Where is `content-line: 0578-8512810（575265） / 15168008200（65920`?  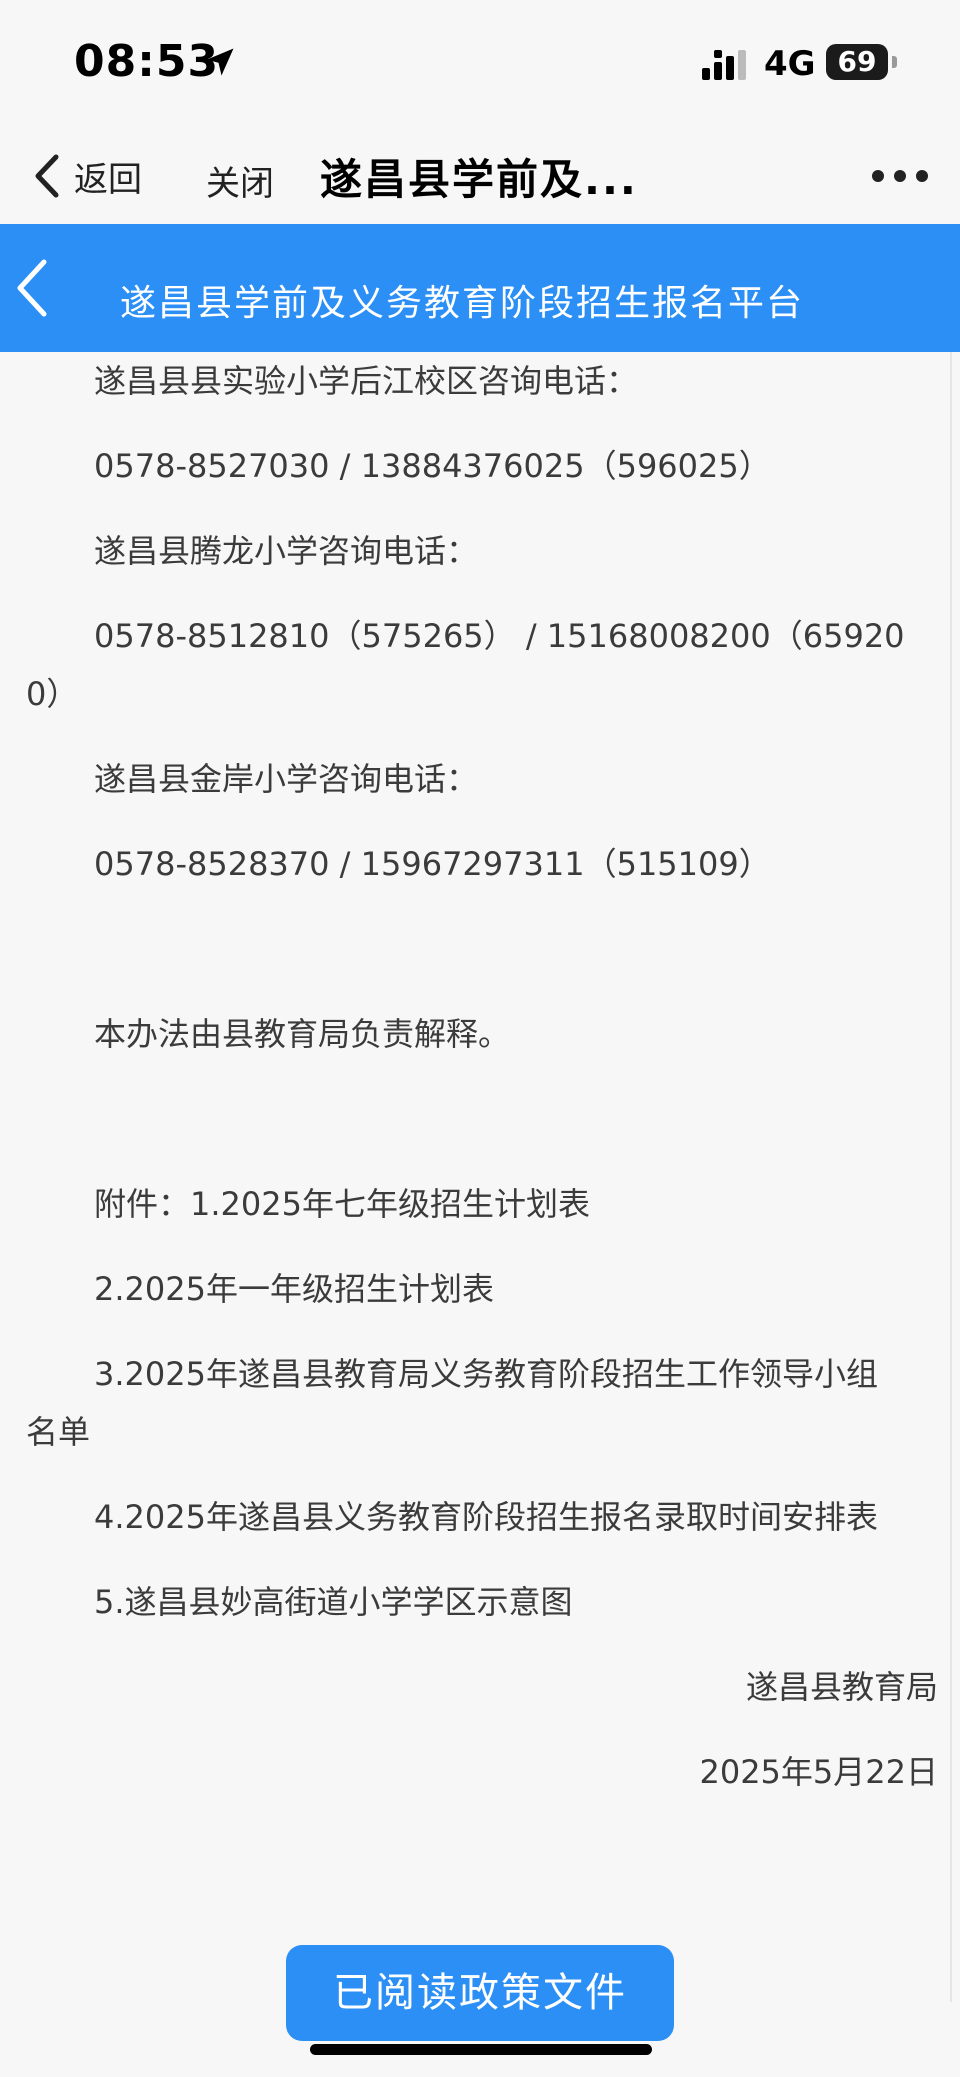 content-line: 0578-8512810（575265） / 15168008200（65920 is located at coordinates (499, 636).